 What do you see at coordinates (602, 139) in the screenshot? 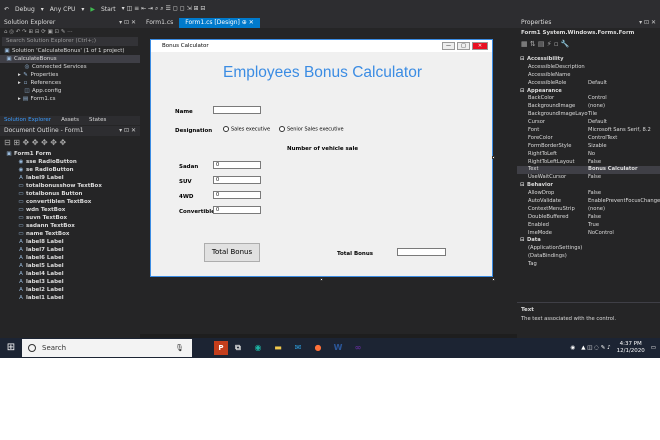
I see `property-value: ControlText` at bounding box center [602, 139].